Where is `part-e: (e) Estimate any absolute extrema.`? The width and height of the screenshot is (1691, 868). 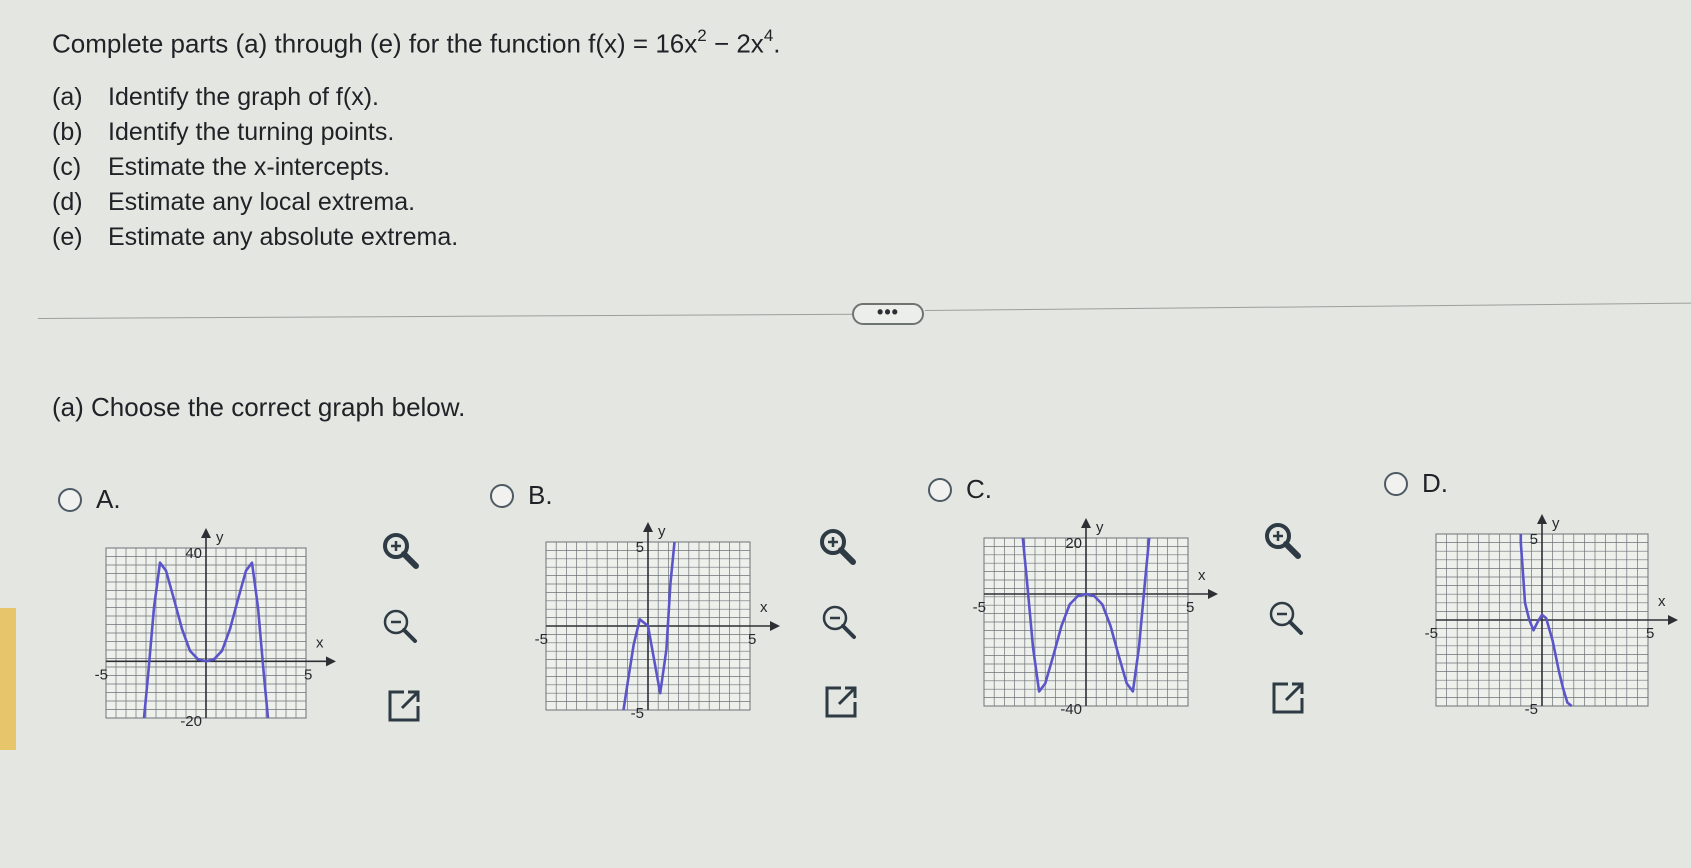 part-e: (e) Estimate any absolute extrema. is located at coordinates (255, 237).